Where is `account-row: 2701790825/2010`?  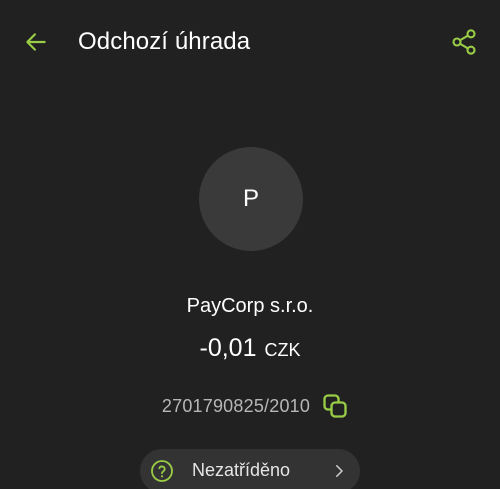 account-row: 2701790825/2010 is located at coordinates (250, 406).